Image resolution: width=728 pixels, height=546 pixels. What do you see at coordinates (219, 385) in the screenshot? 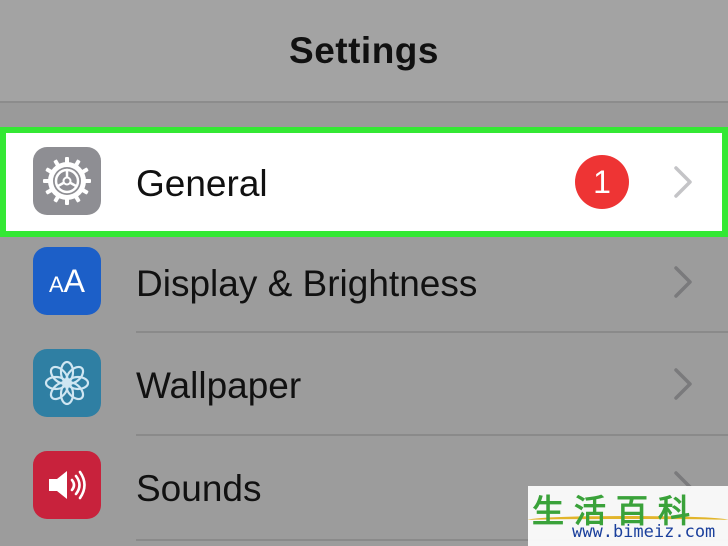
I see `settings-row-label: Wallpaper` at bounding box center [219, 385].